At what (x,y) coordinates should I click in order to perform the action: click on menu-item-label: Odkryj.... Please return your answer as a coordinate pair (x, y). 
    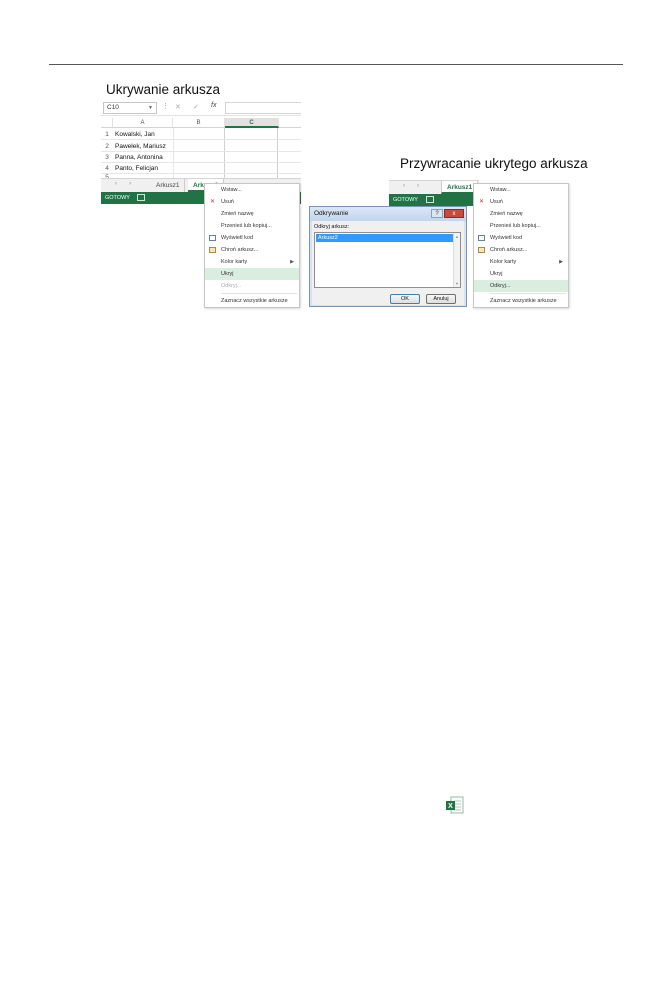
    Looking at the image, I should click on (231, 286).